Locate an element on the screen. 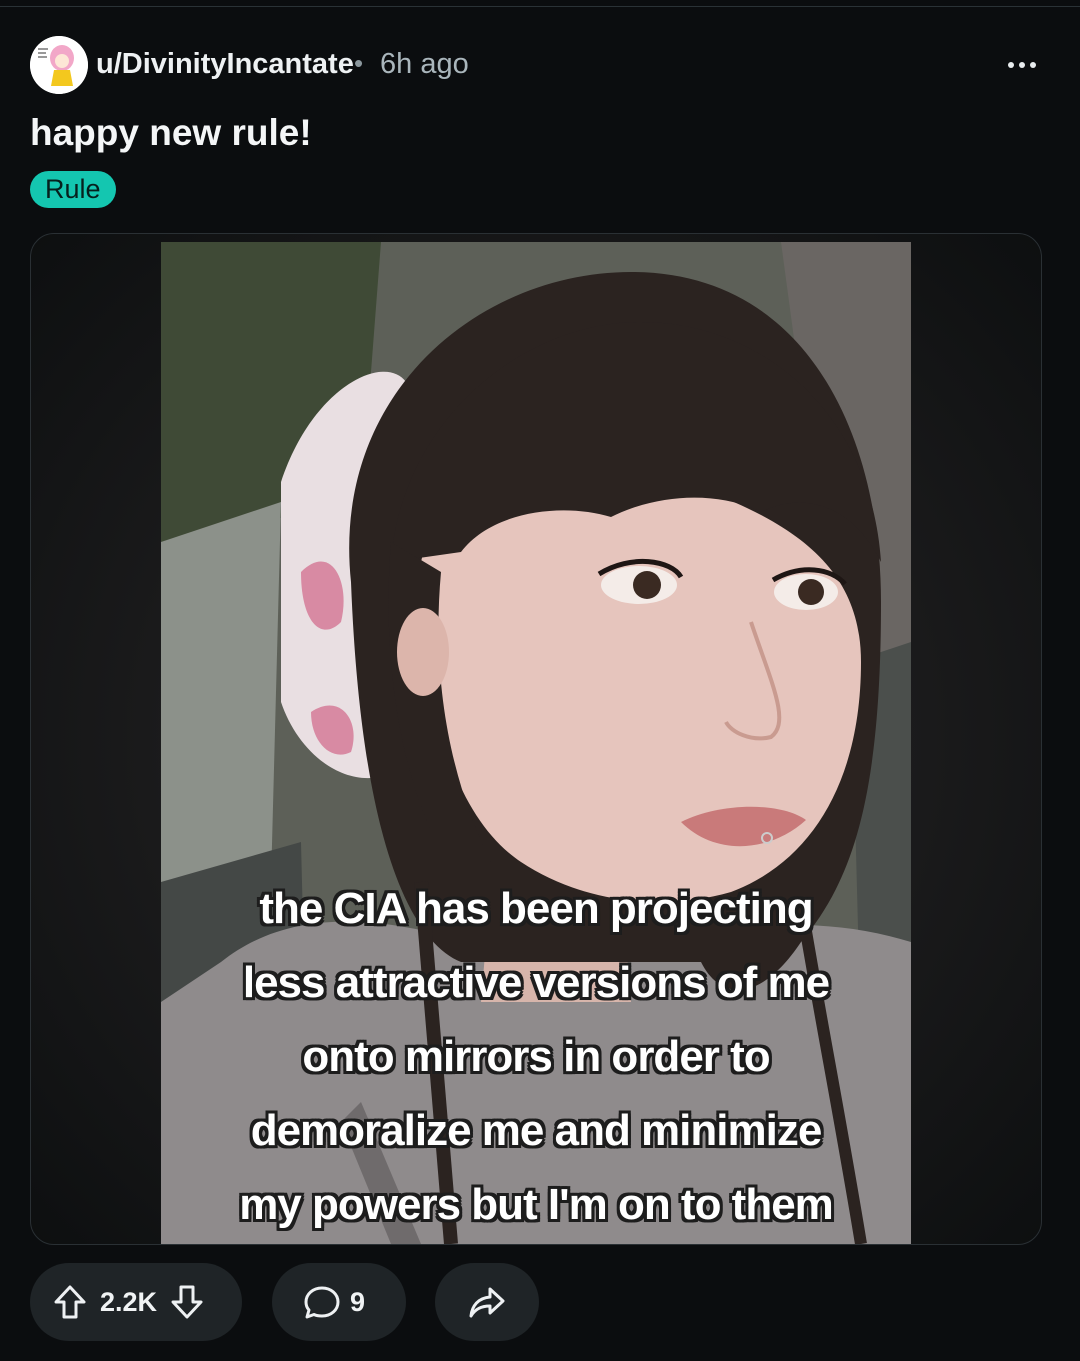  top-divider is located at coordinates (540, 6).